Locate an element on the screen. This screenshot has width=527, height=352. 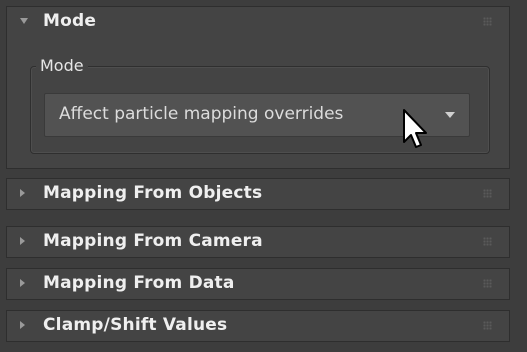
rollout-mapping-from-data-header: Mapping From Data is located at coordinates (258, 284).